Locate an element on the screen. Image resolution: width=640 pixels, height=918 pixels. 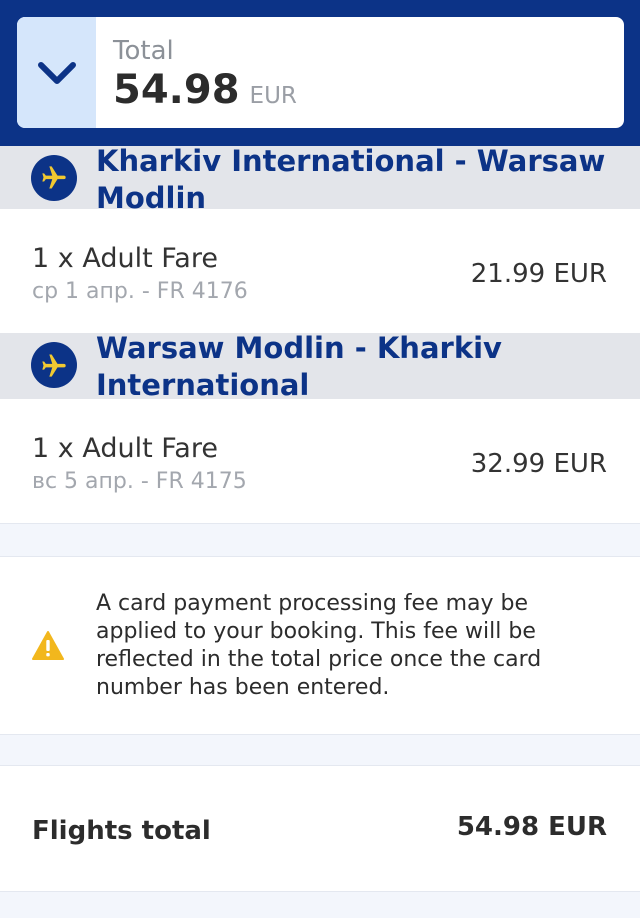
warning-icon is located at coordinates (48, 648).